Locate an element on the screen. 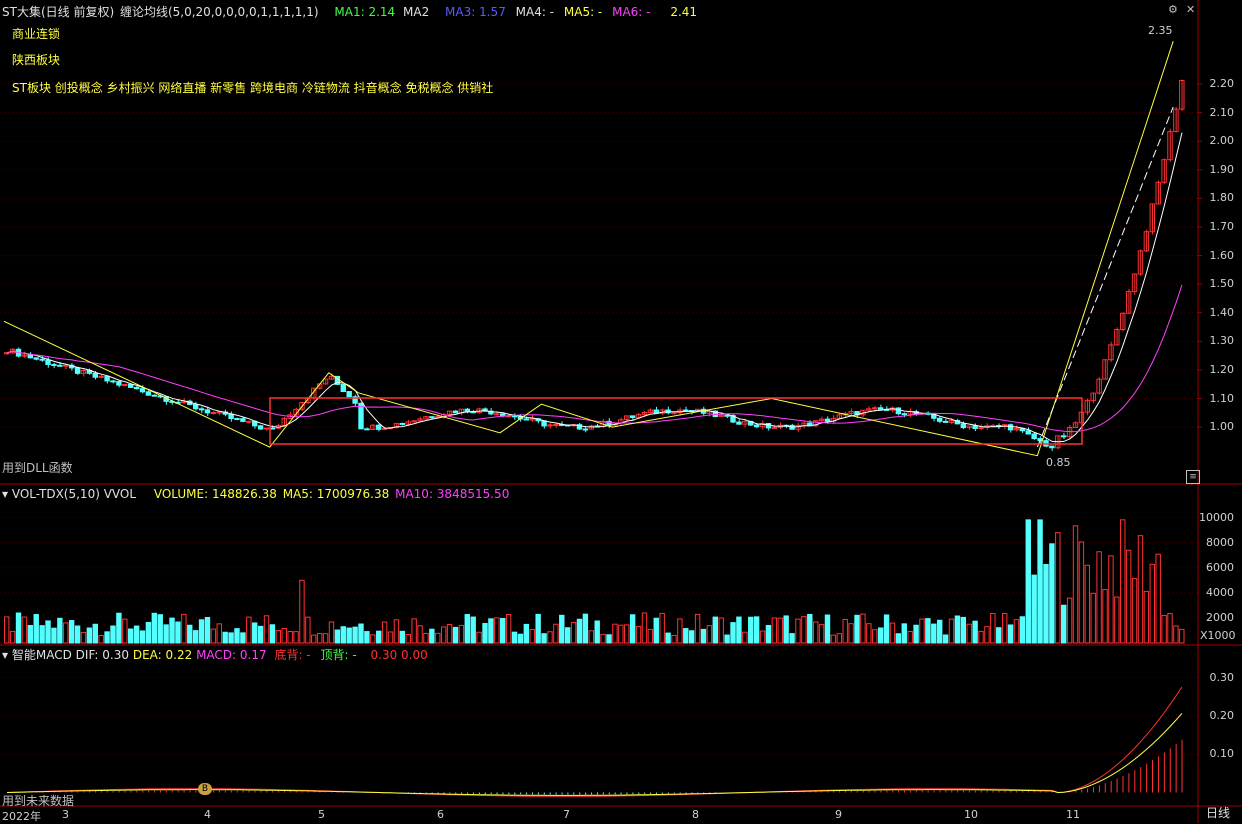  price-axis-label: 1.20 is located at coordinates (1222, 369).